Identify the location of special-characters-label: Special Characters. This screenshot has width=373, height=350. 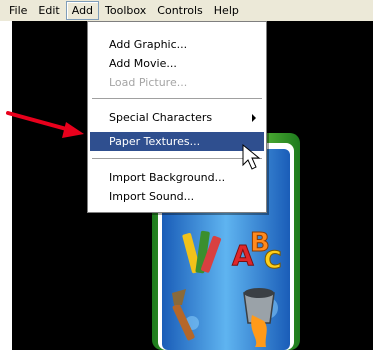
(161, 117).